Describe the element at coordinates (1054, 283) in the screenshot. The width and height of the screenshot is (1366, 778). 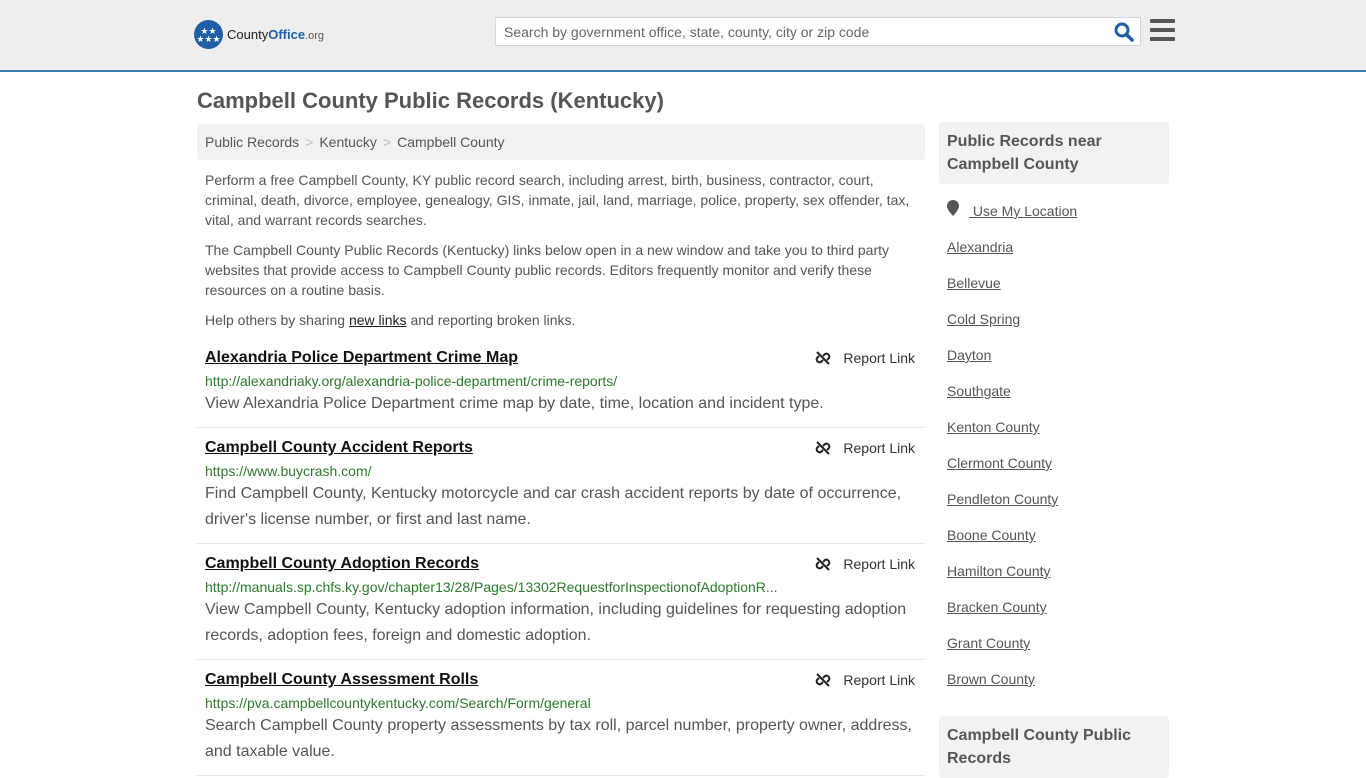
I see `nearby-place-link: Bellevue` at that location.